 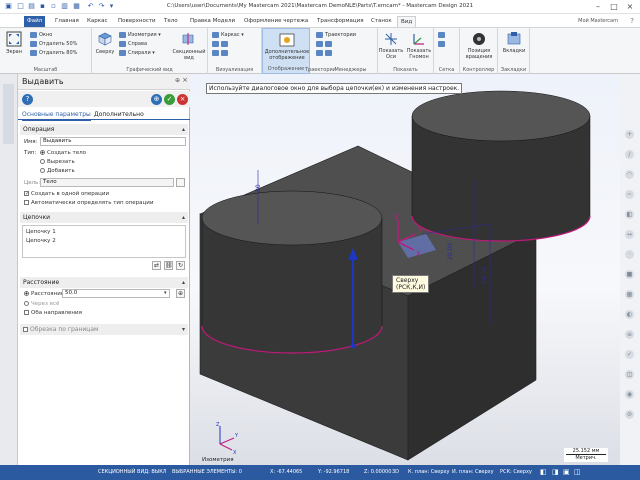 What do you see at coordinates (137, 53) in the screenshot?
I see `spiral-view-button: Спирали ▾` at bounding box center [137, 53].